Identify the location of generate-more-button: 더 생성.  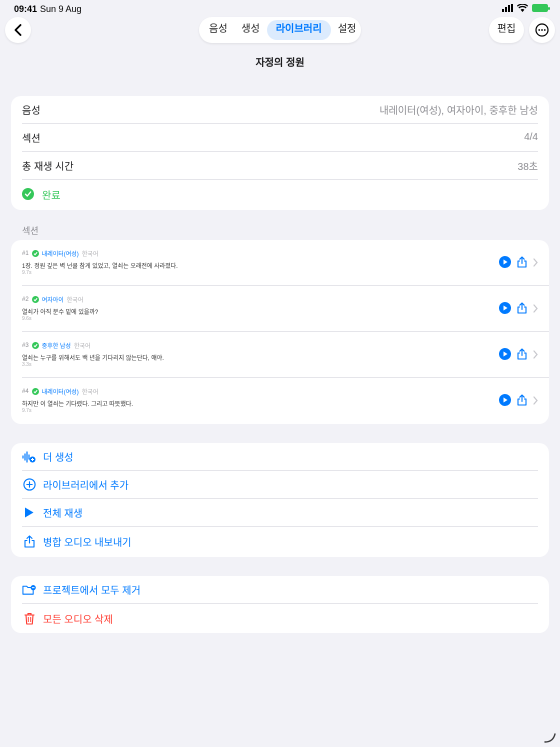
(280, 457).